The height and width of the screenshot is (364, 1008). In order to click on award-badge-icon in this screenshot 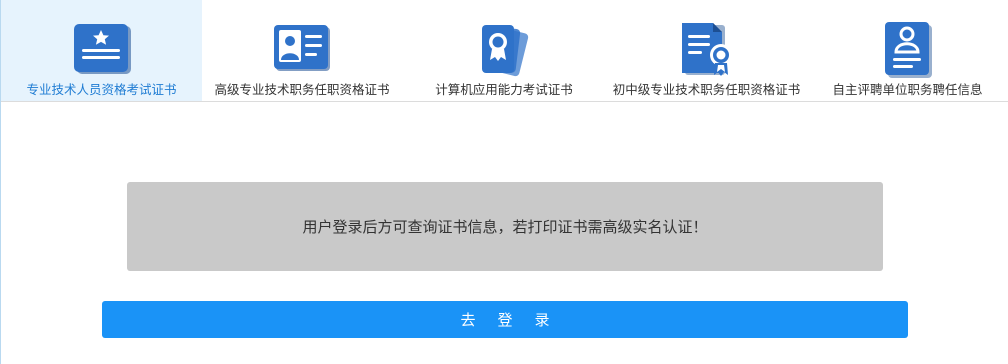, I will do `click(504, 50)`.